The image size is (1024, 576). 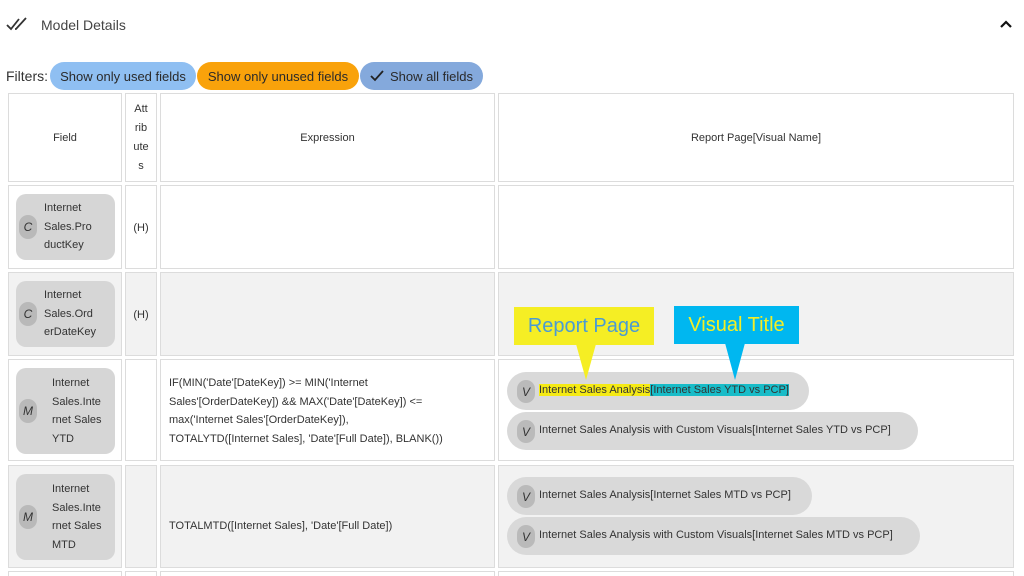 I want to click on chip-label: Show all fields, so click(x=431, y=76).